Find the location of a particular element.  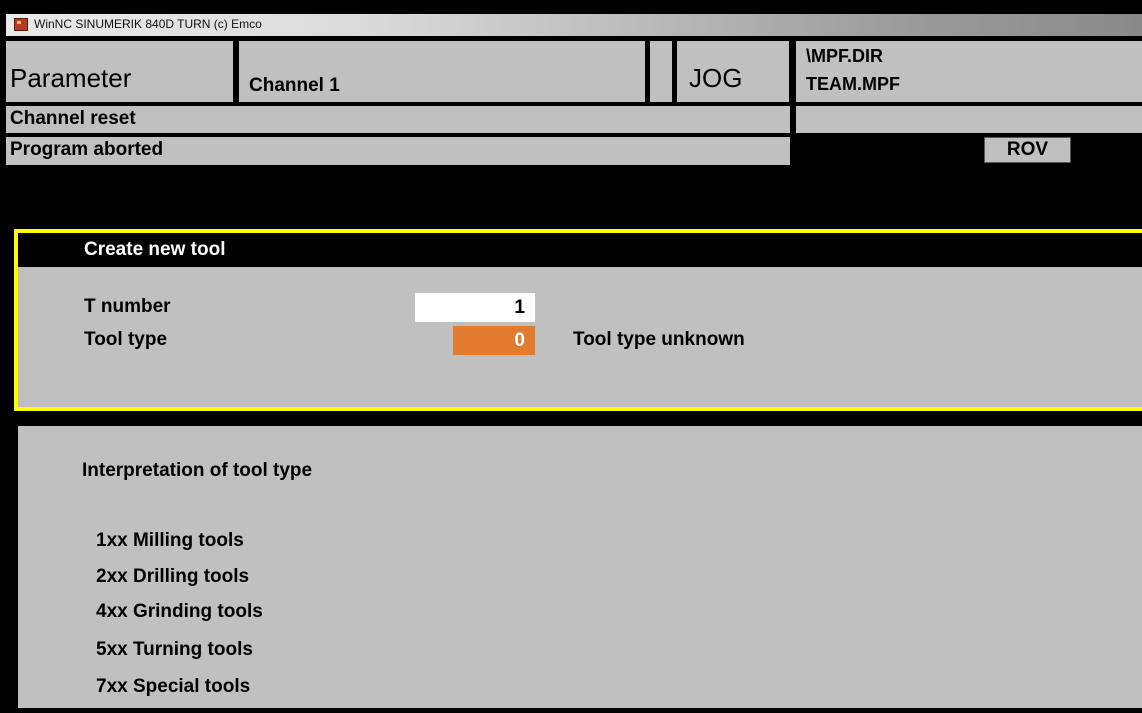

area-label: Parameter is located at coordinates (119, 71).